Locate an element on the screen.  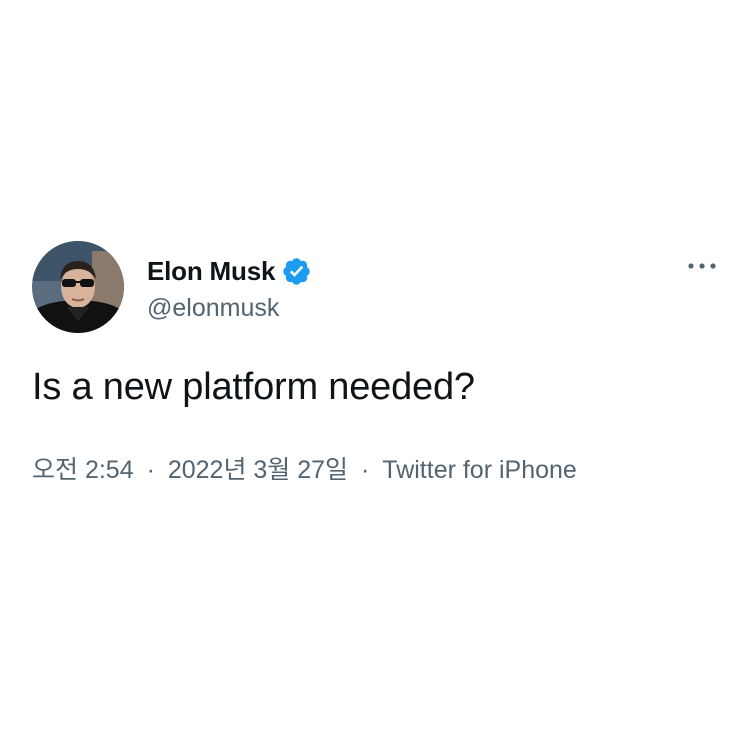
author-handle: @elonmusk is located at coordinates (229, 308).